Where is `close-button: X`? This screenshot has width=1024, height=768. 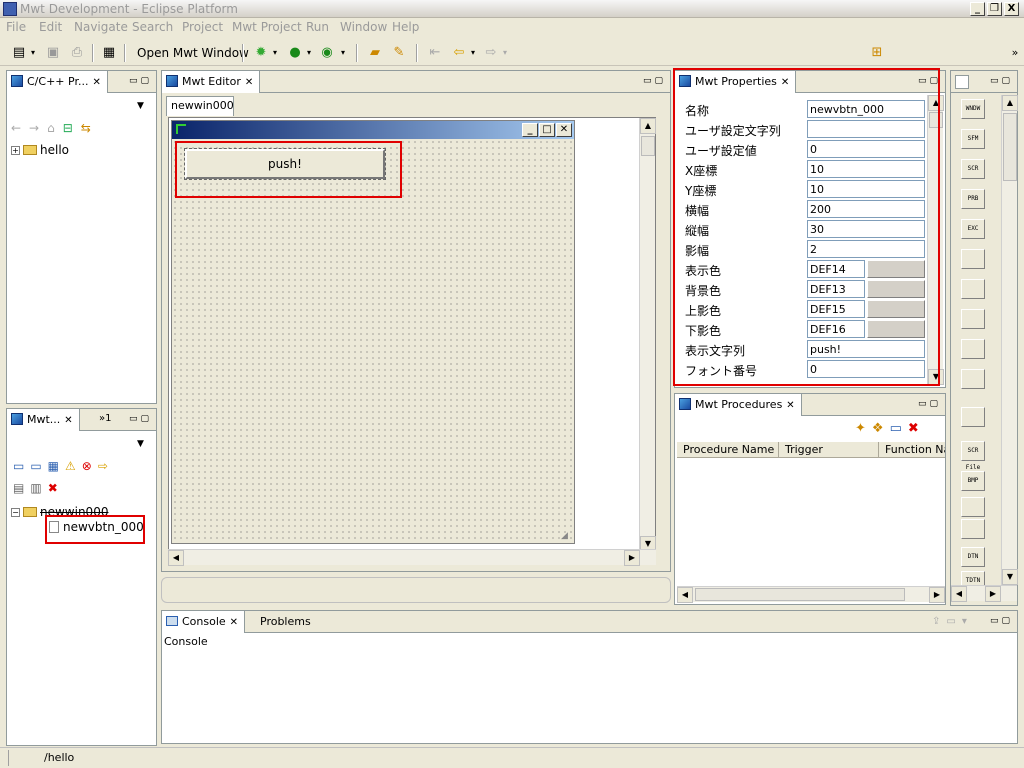
close-button: X is located at coordinates (1011, 9).